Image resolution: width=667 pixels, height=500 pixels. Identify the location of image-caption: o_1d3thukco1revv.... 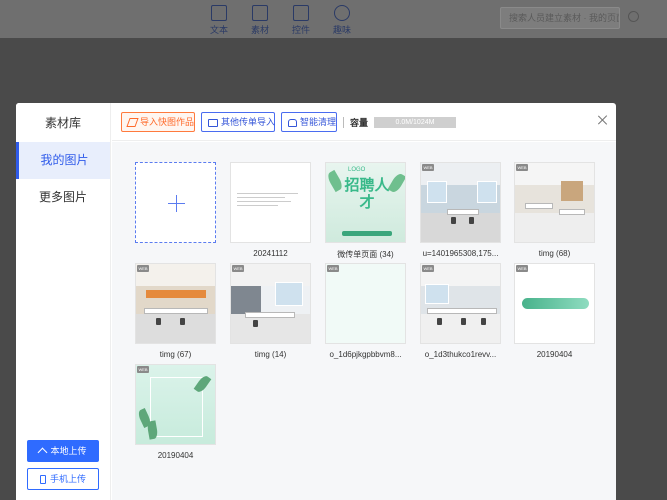
(460, 354).